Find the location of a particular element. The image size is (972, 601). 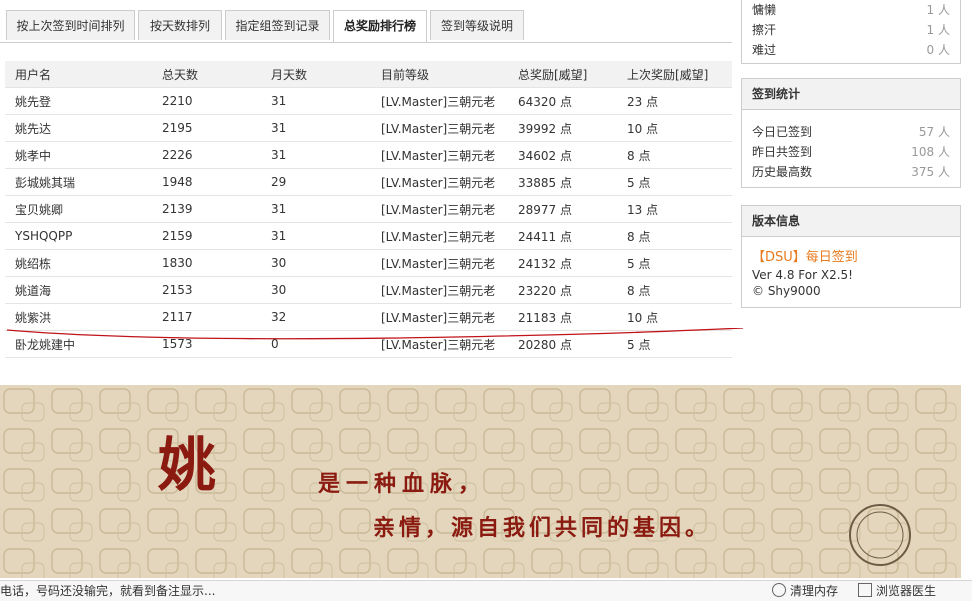

table-header-row: 用户名 总天数 月天数 目前等级 总奖励[威望] 上次奖励[威望] is located at coordinates (368, 74).